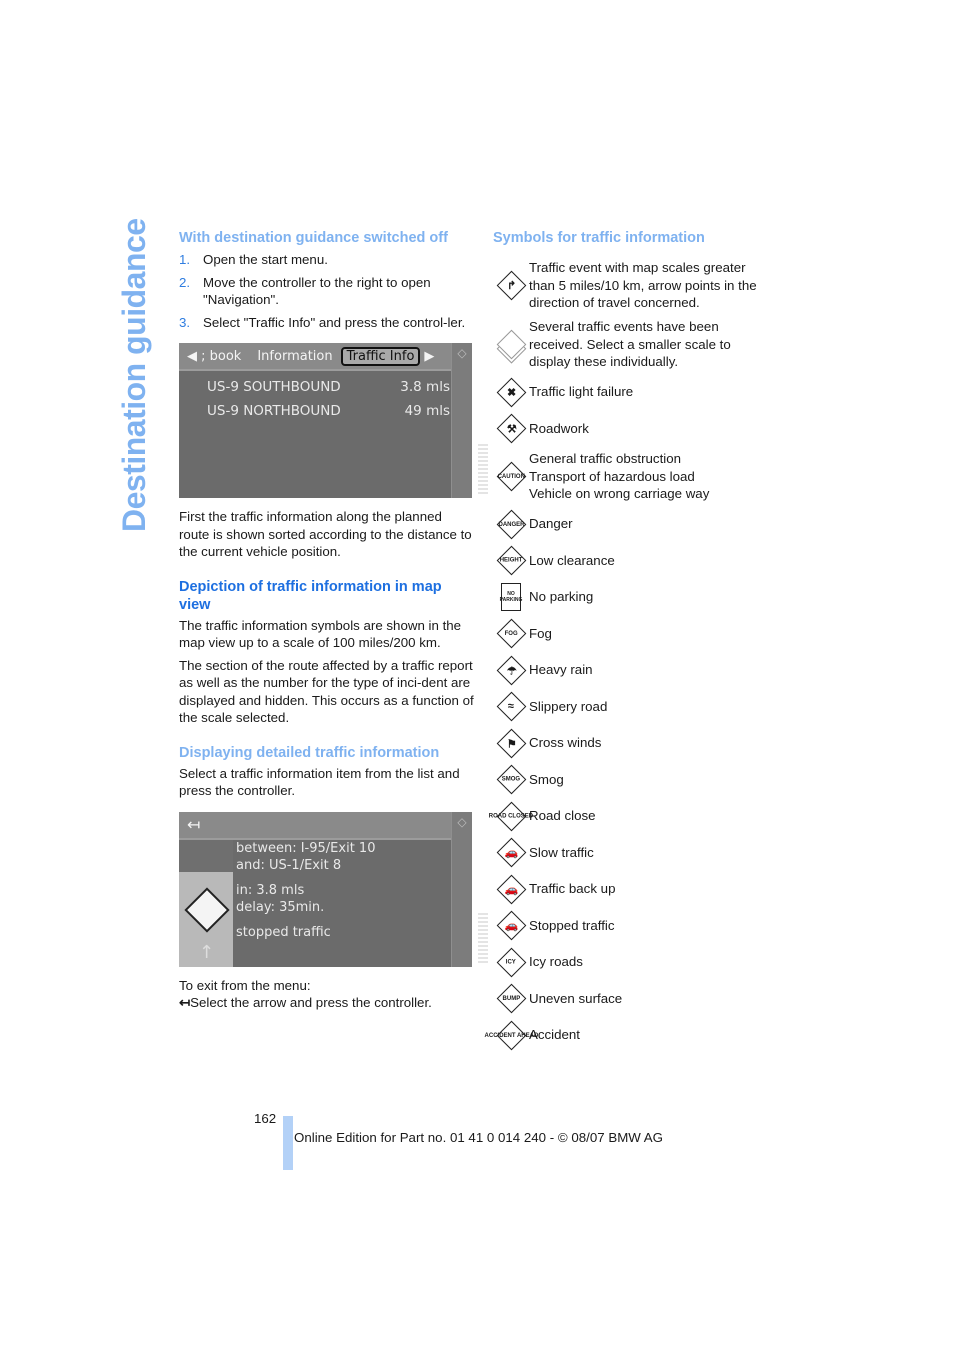 The width and height of the screenshot is (954, 1350). Describe the element at coordinates (633, 706) in the screenshot. I see `symbol-item: ≈ Slippery road` at that location.